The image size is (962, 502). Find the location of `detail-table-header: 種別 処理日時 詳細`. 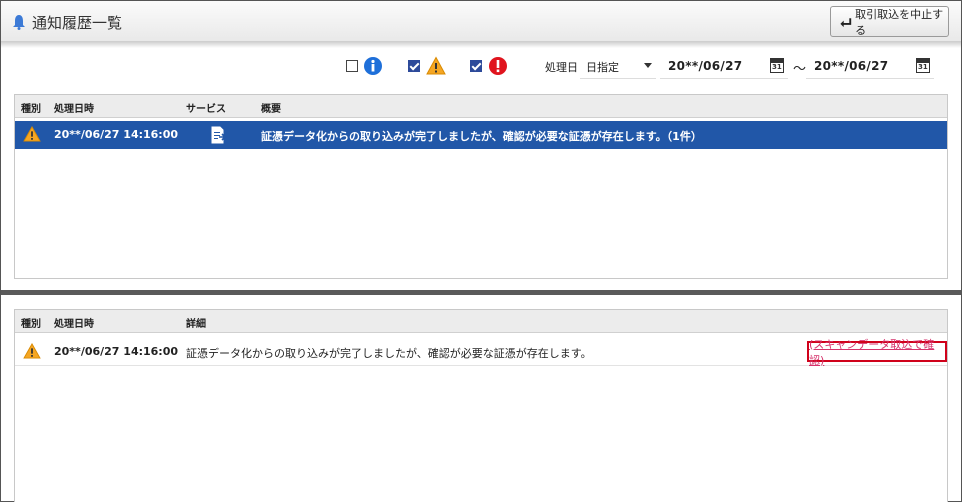

detail-table-header: 種別 処理日時 詳細 is located at coordinates (481, 321).